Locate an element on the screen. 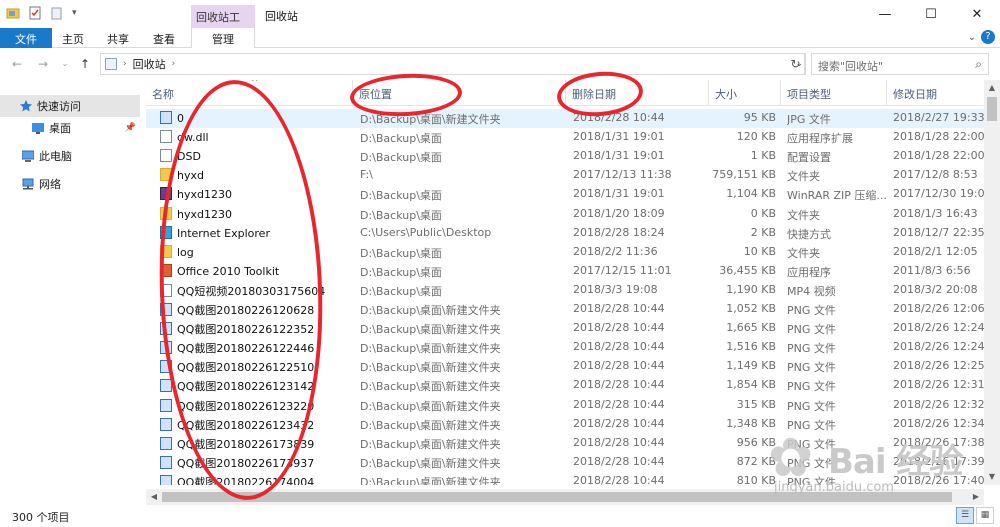 Image resolution: width=1000 pixels, height=527 pixels. file-size: 315 KB is located at coordinates (756, 404).